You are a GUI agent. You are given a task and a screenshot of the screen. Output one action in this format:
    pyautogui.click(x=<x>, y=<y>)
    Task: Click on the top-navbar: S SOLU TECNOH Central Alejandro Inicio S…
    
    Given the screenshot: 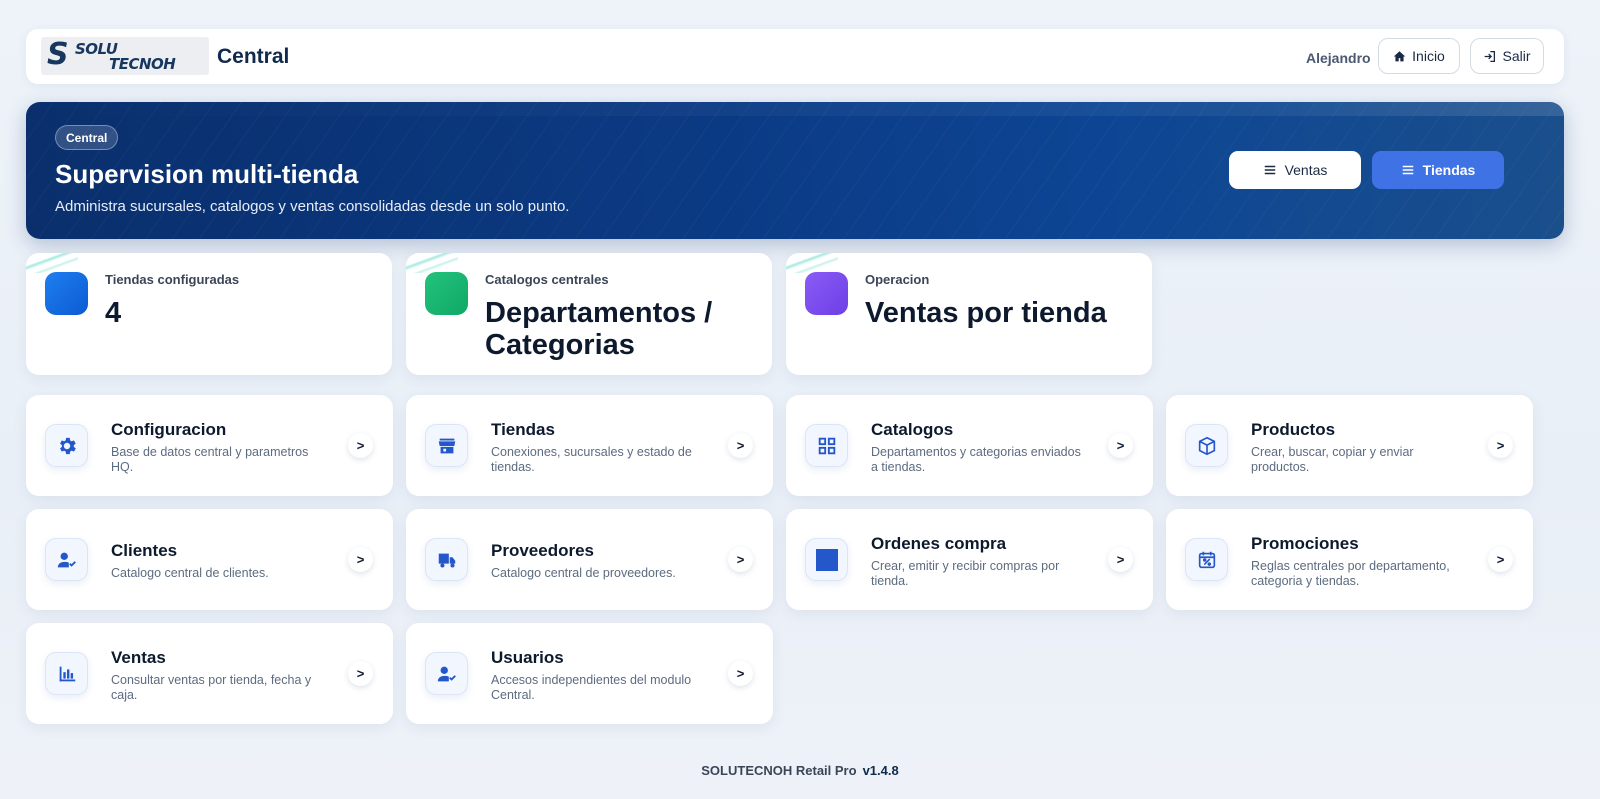 What is the action you would take?
    pyautogui.click(x=795, y=56)
    